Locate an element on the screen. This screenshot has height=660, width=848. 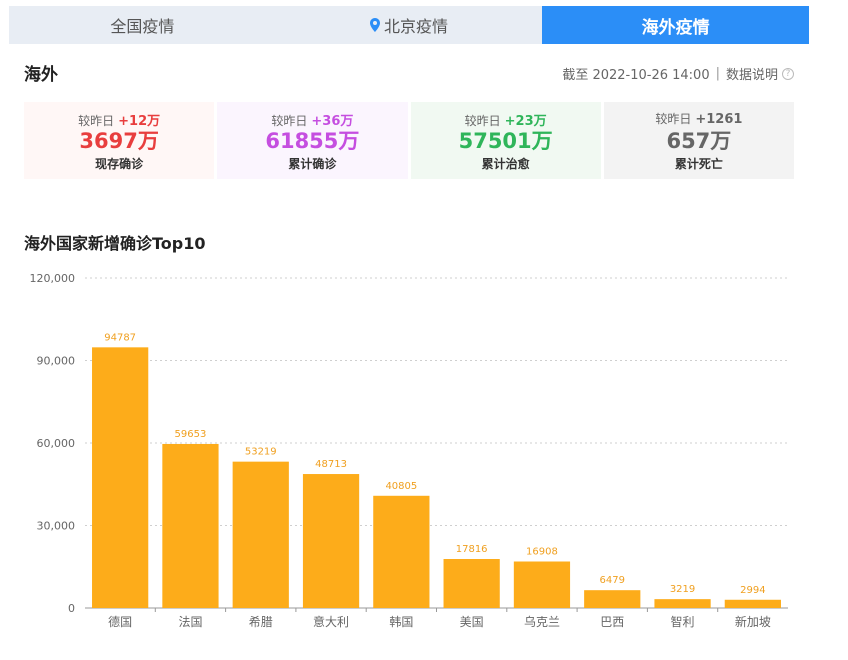
y-tick-label: 120,000 is located at coordinates (53, 278).